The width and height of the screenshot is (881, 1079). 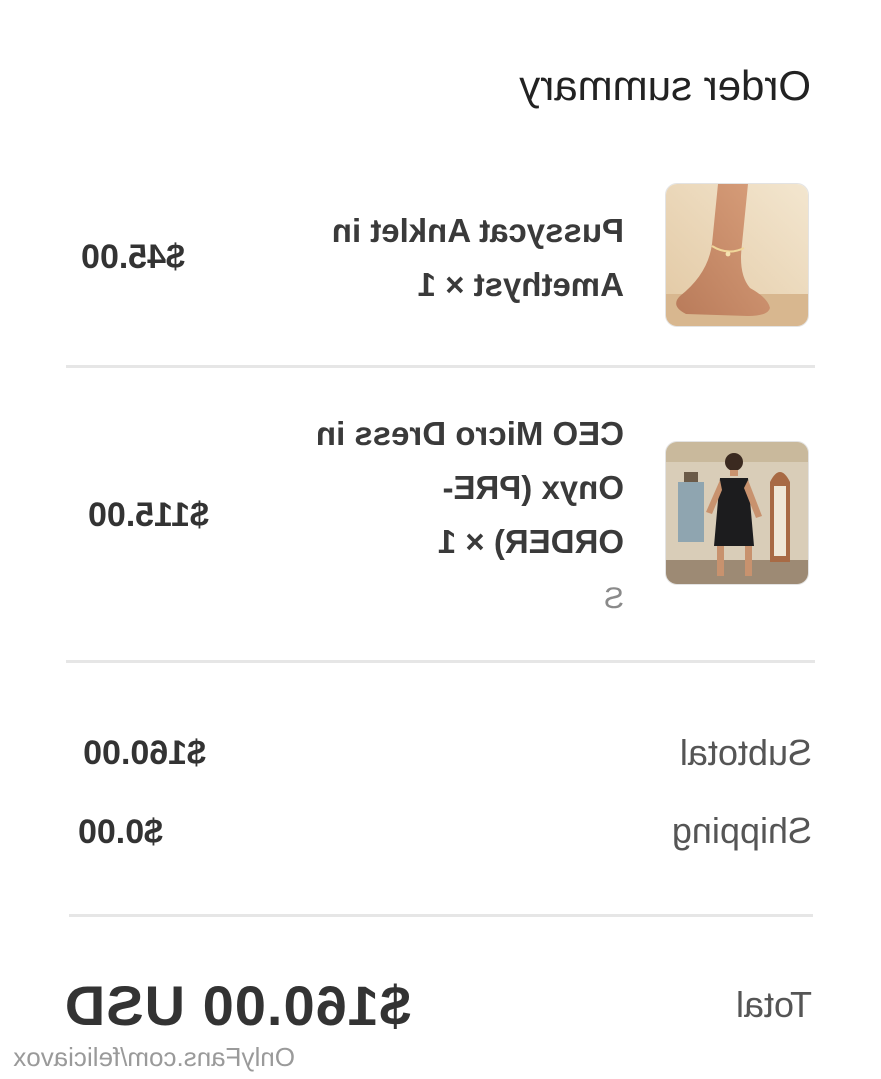 What do you see at coordinates (773, 1004) in the screenshot?
I see `total-label: Total` at bounding box center [773, 1004].